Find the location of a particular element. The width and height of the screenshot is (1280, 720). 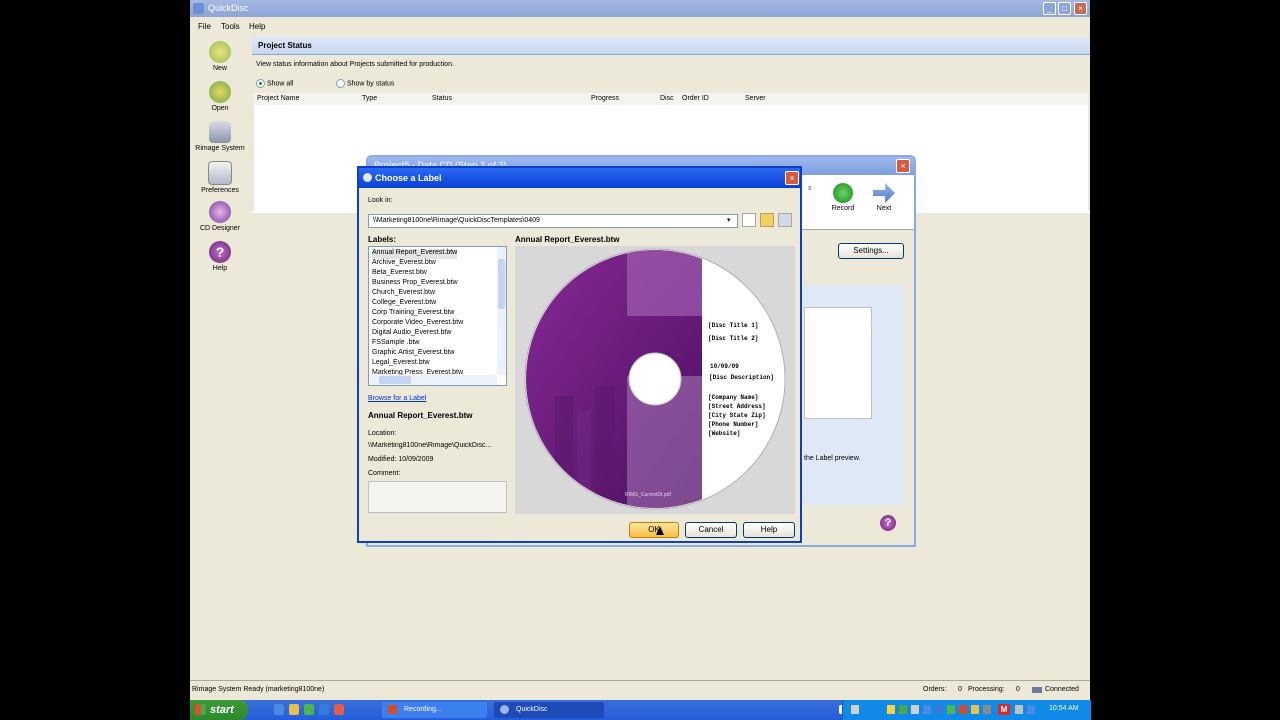

wizard-partial-text: s is located at coordinates (810, 188).